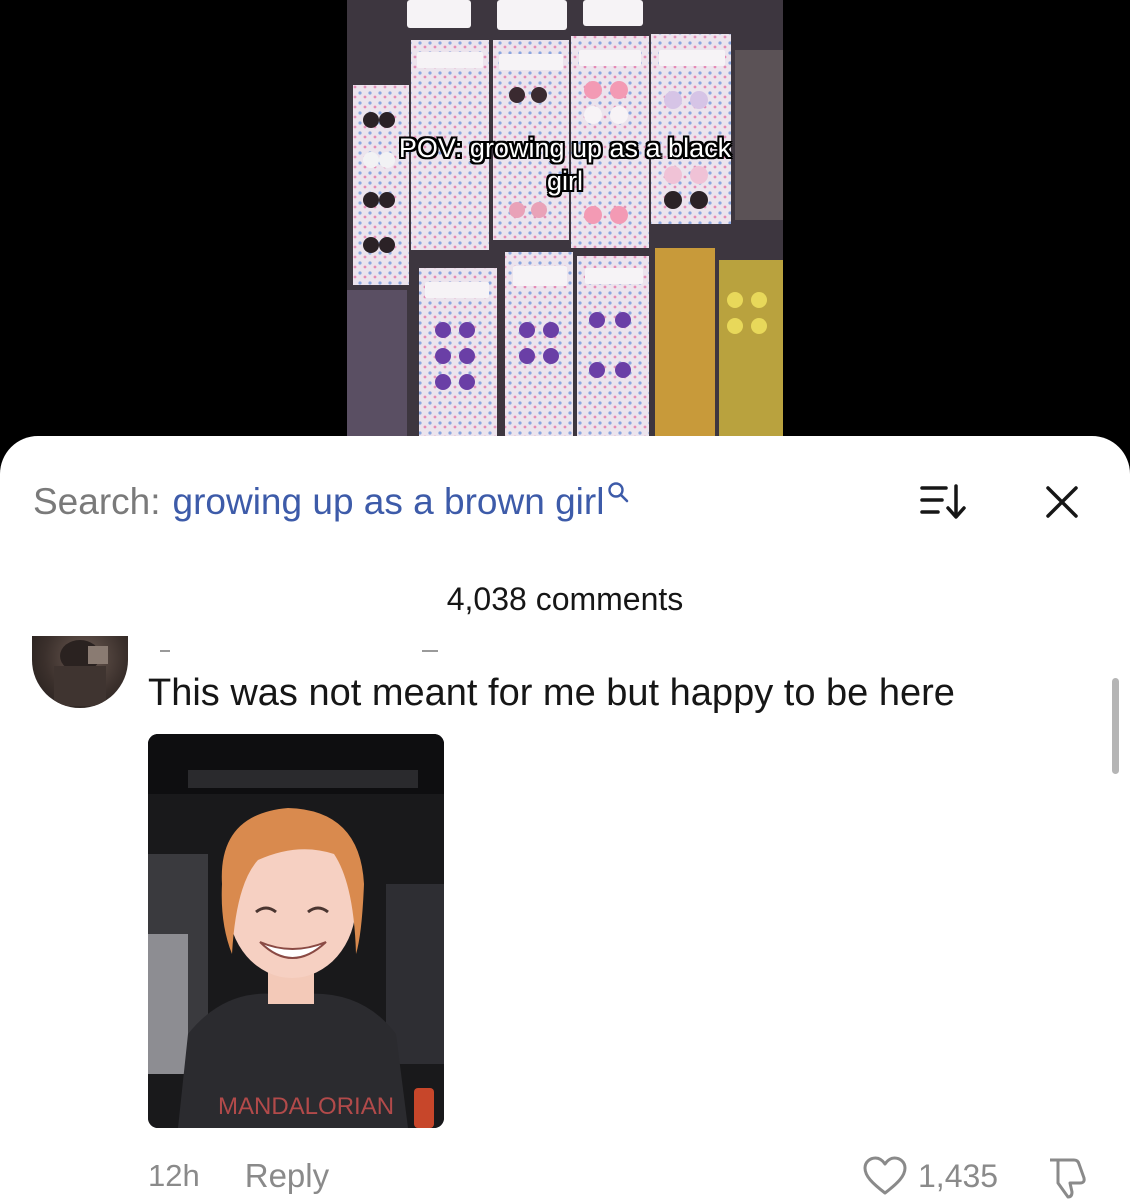 The width and height of the screenshot is (1130, 1200). I want to click on svg-text: MANDALORIAN, so click(306, 1106).